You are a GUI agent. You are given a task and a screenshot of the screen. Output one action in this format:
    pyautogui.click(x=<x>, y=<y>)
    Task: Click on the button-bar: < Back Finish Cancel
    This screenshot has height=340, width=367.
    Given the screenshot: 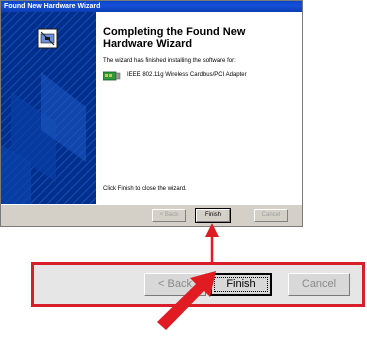 What is the action you would take?
    pyautogui.click(x=151, y=215)
    